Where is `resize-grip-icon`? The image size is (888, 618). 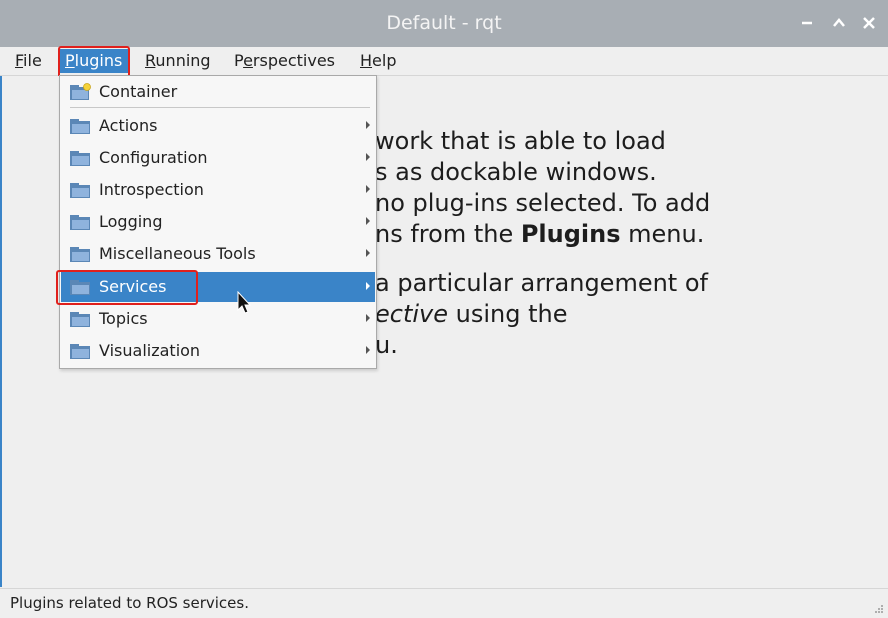
resize-grip-icon is located at coordinates (879, 609).